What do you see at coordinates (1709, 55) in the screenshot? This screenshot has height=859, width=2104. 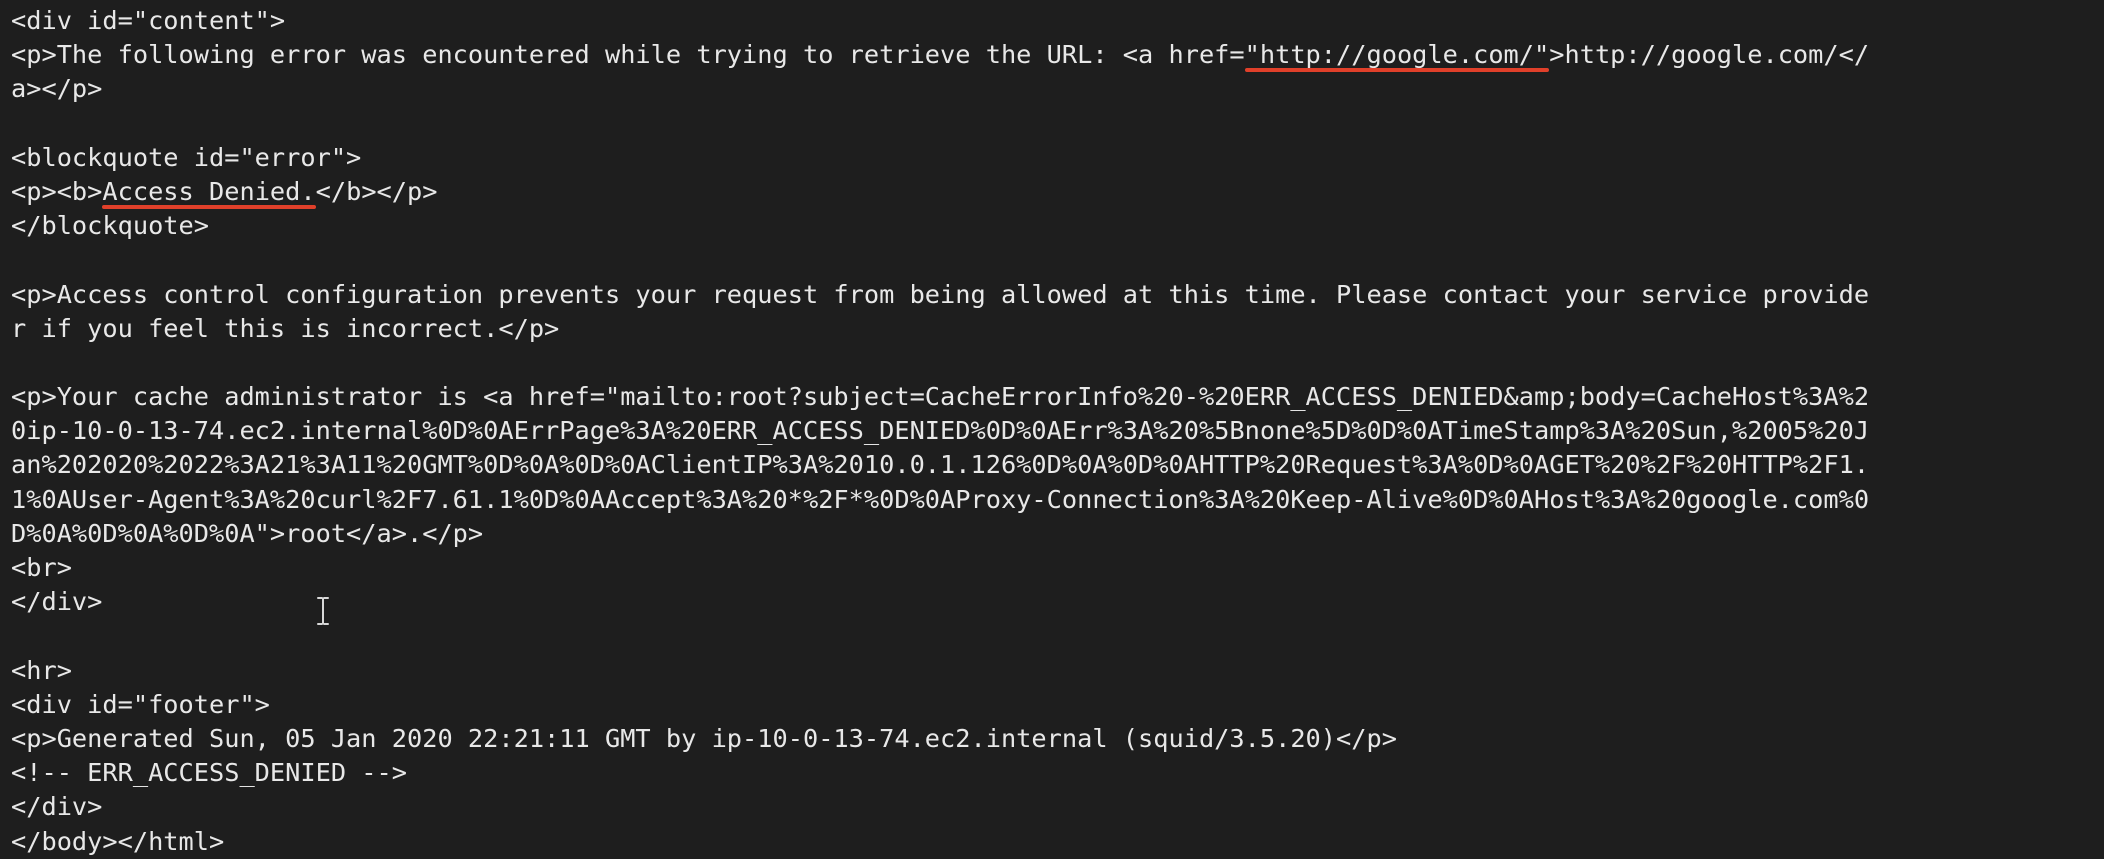 I see `code-text: >http://google.com/</` at bounding box center [1709, 55].